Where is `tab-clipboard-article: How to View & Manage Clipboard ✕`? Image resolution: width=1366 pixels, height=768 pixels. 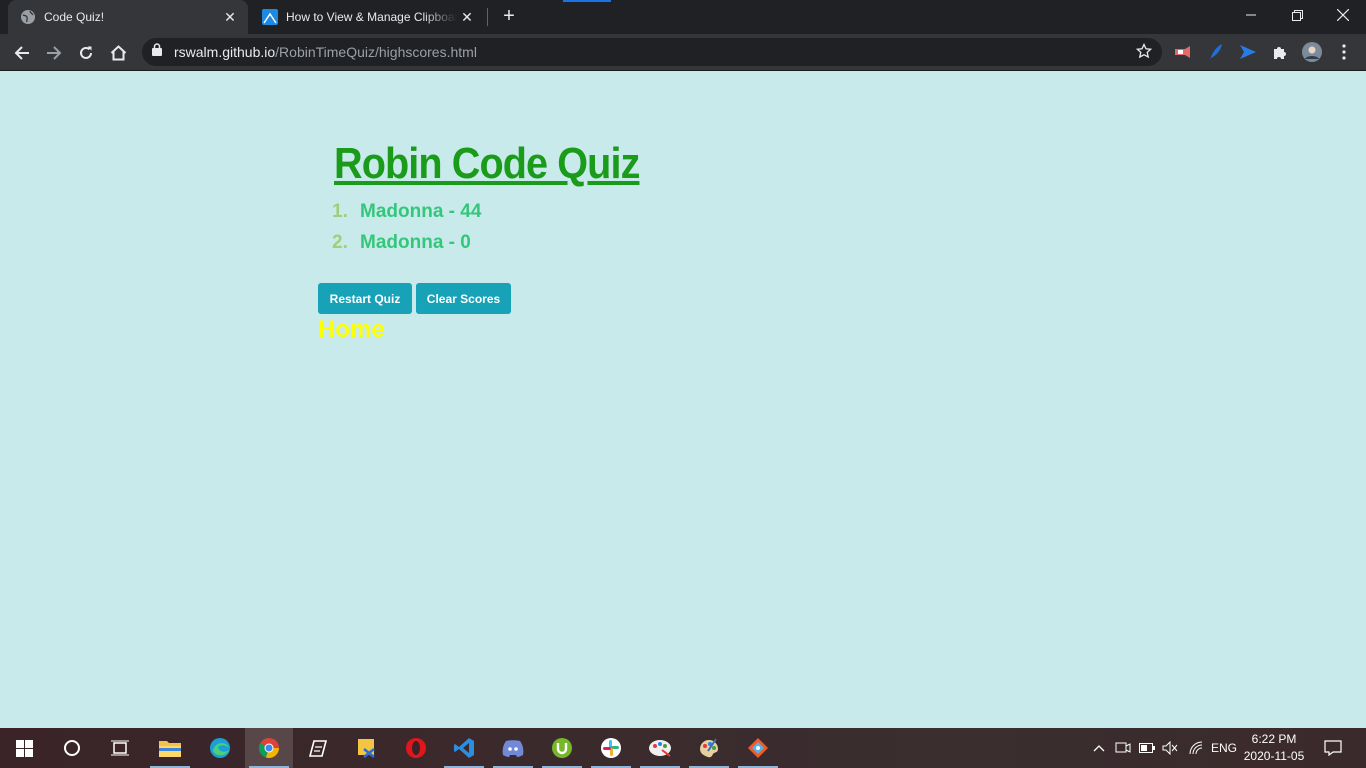 tab-clipboard-article: How to View & Manage Clipboard ✕ is located at coordinates (367, 17).